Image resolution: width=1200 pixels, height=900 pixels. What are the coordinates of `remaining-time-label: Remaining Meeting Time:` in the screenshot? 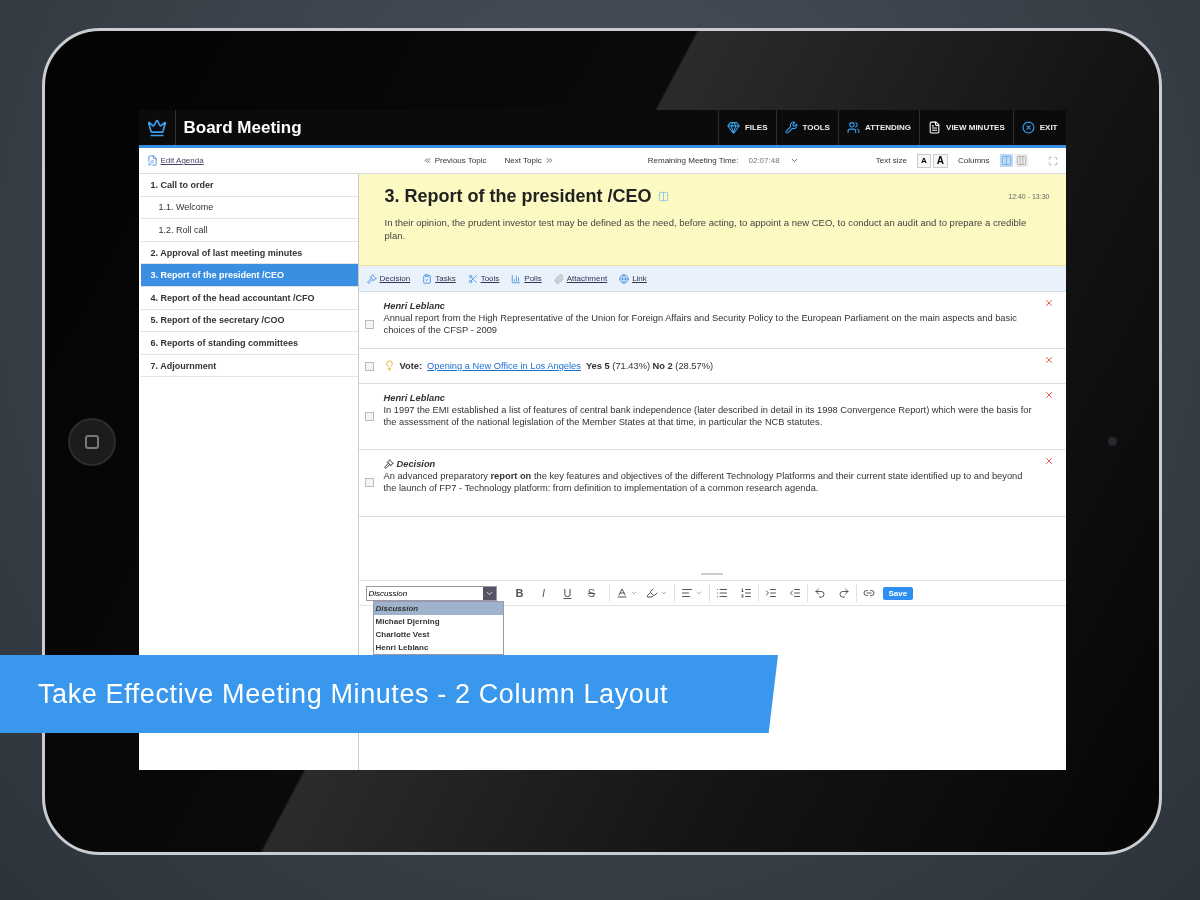 It's located at (693, 160).